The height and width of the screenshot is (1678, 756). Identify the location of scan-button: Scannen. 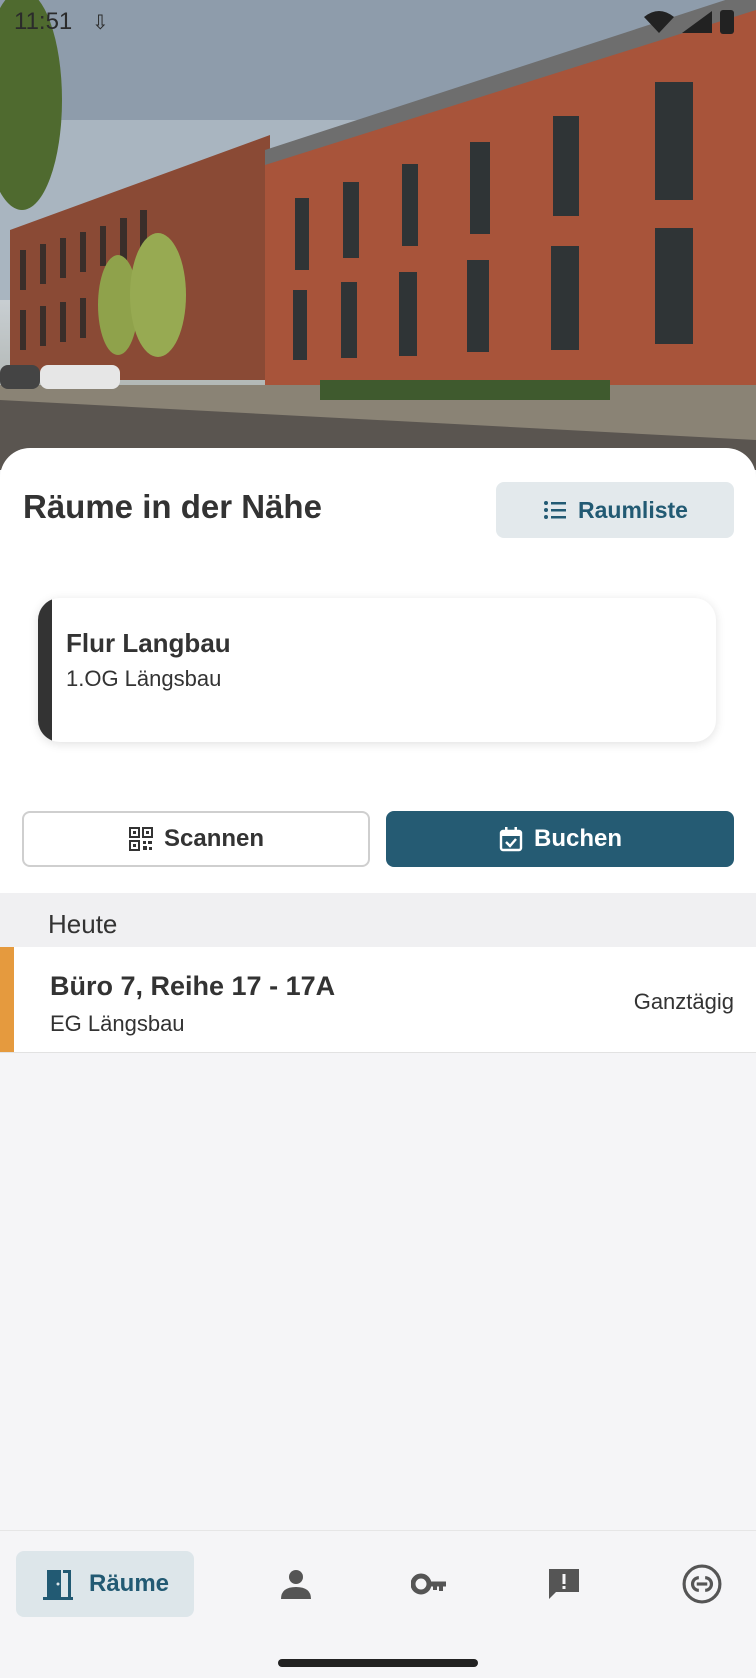
(196, 839).